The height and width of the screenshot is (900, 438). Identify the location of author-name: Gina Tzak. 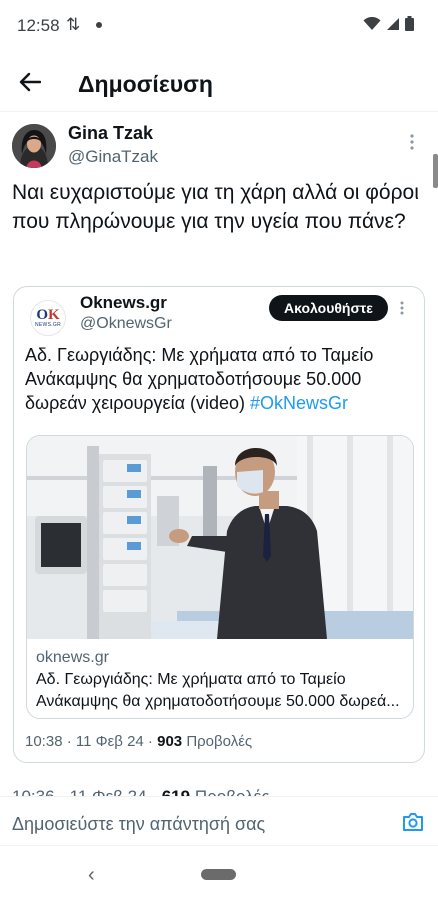
(110, 133).